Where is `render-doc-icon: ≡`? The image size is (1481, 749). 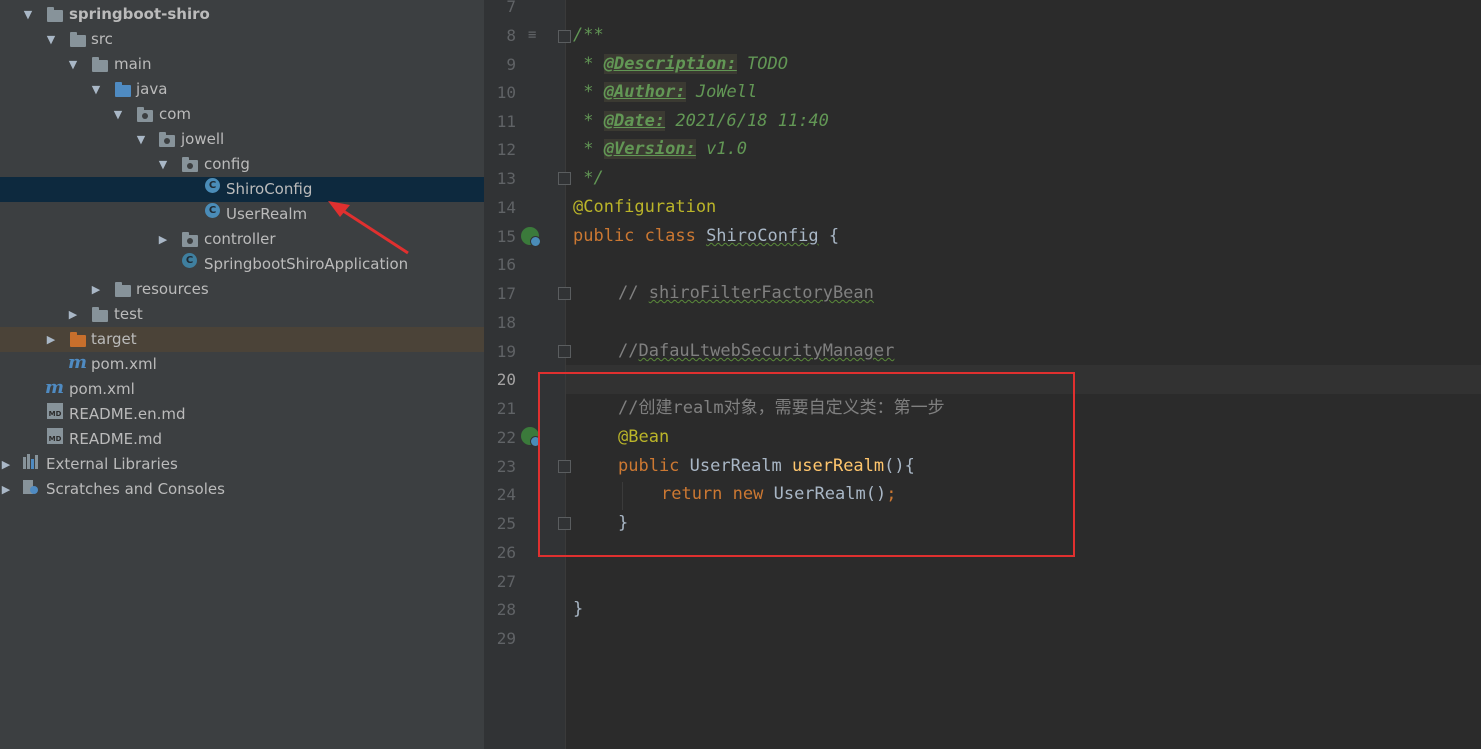
render-doc-icon: ≡ is located at coordinates (532, 35).